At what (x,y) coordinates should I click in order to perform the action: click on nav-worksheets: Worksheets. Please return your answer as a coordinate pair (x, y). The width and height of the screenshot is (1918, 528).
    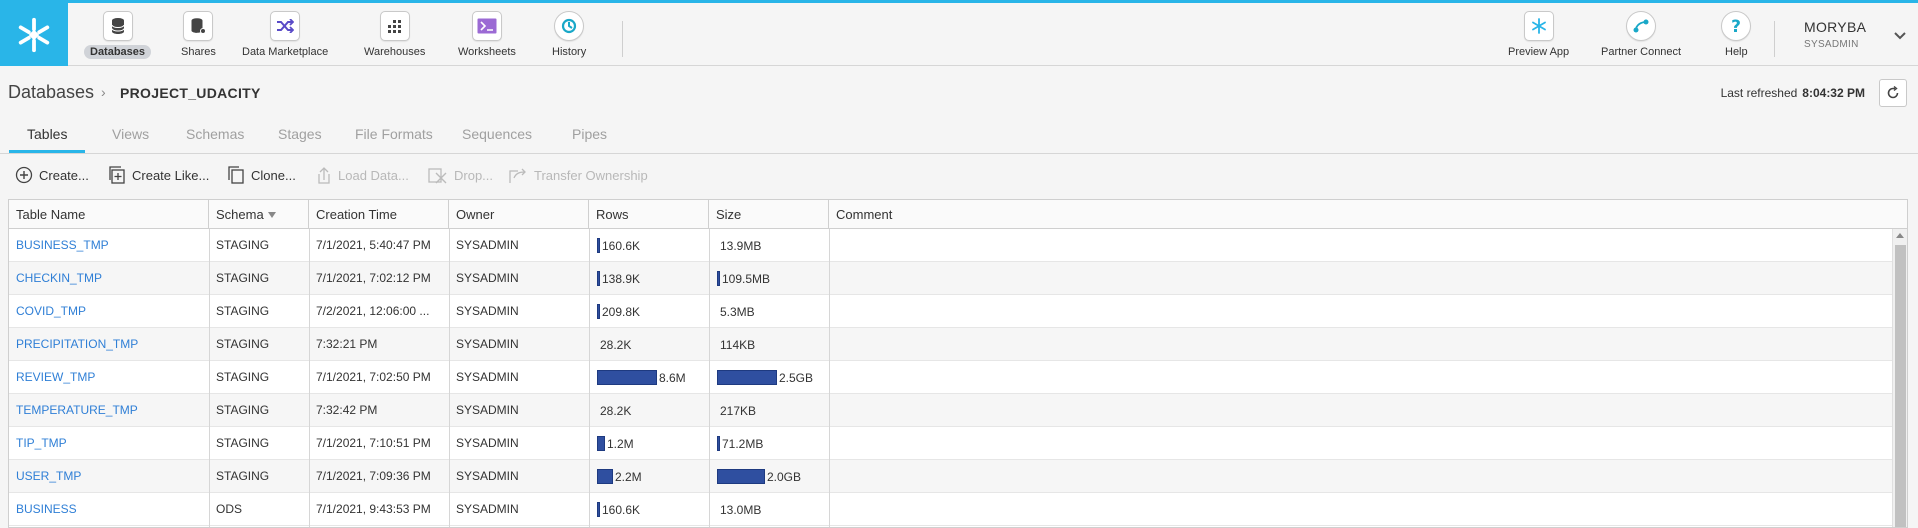
    Looking at the image, I should click on (487, 34).